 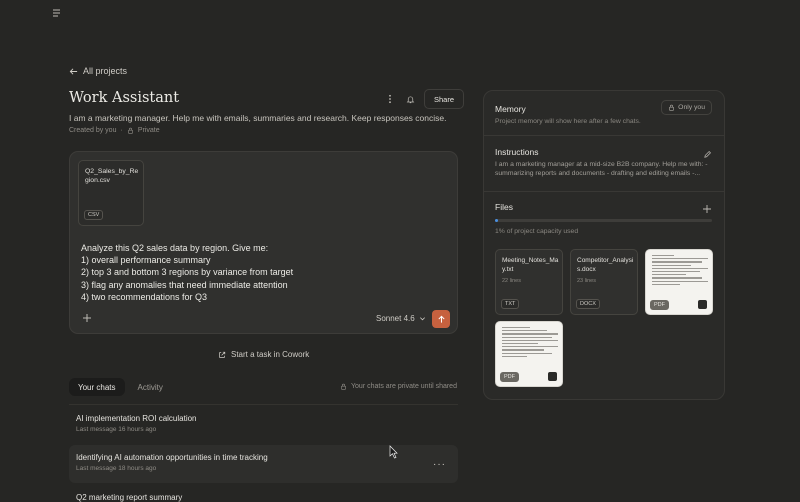 What do you see at coordinates (105, 71) in the screenshot?
I see `back-link-label: All projects` at bounding box center [105, 71].